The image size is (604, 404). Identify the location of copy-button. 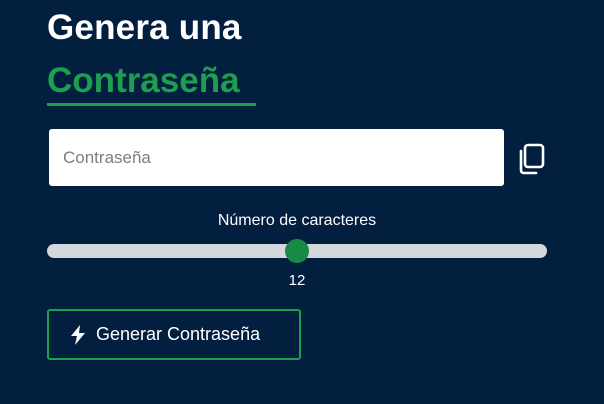
(531, 159).